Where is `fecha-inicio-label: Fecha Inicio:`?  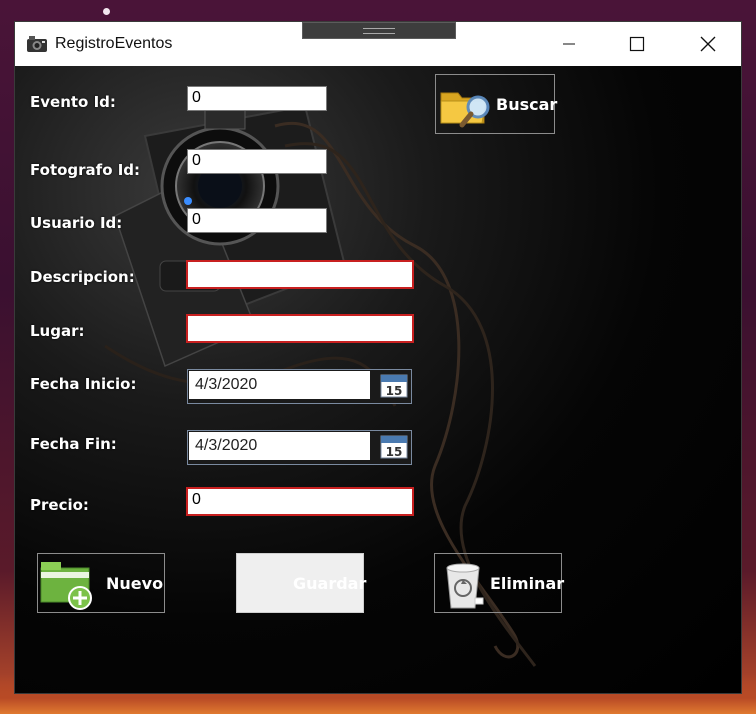 fecha-inicio-label: Fecha Inicio: is located at coordinates (83, 384).